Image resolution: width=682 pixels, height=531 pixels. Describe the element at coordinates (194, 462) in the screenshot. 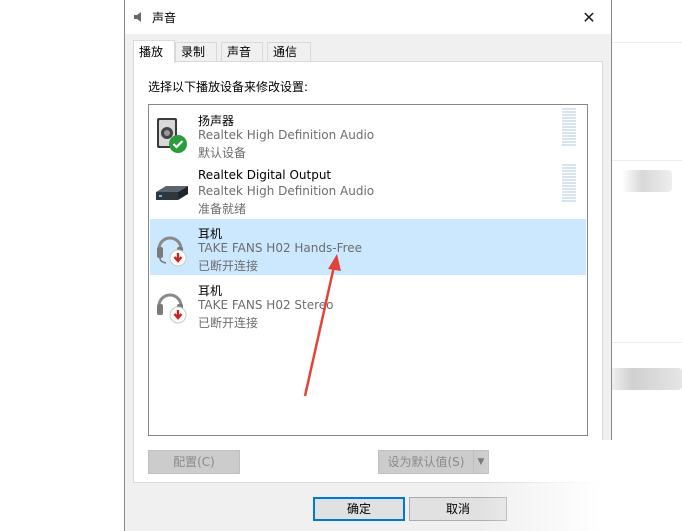

I see `configure-button: 配置(C)` at that location.